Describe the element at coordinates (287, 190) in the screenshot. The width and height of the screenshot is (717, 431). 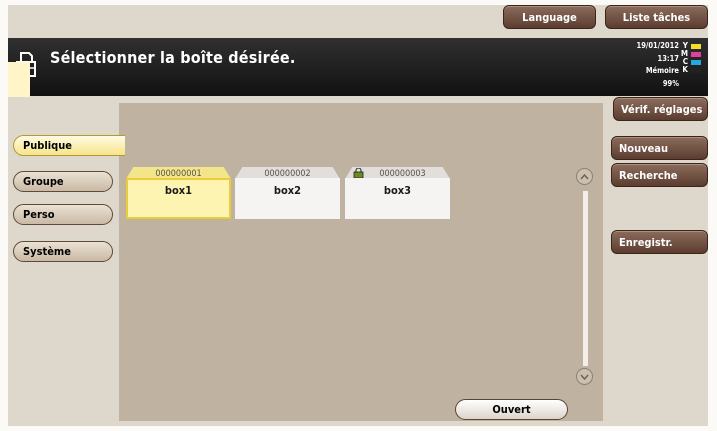
I see `box-name: box2` at that location.